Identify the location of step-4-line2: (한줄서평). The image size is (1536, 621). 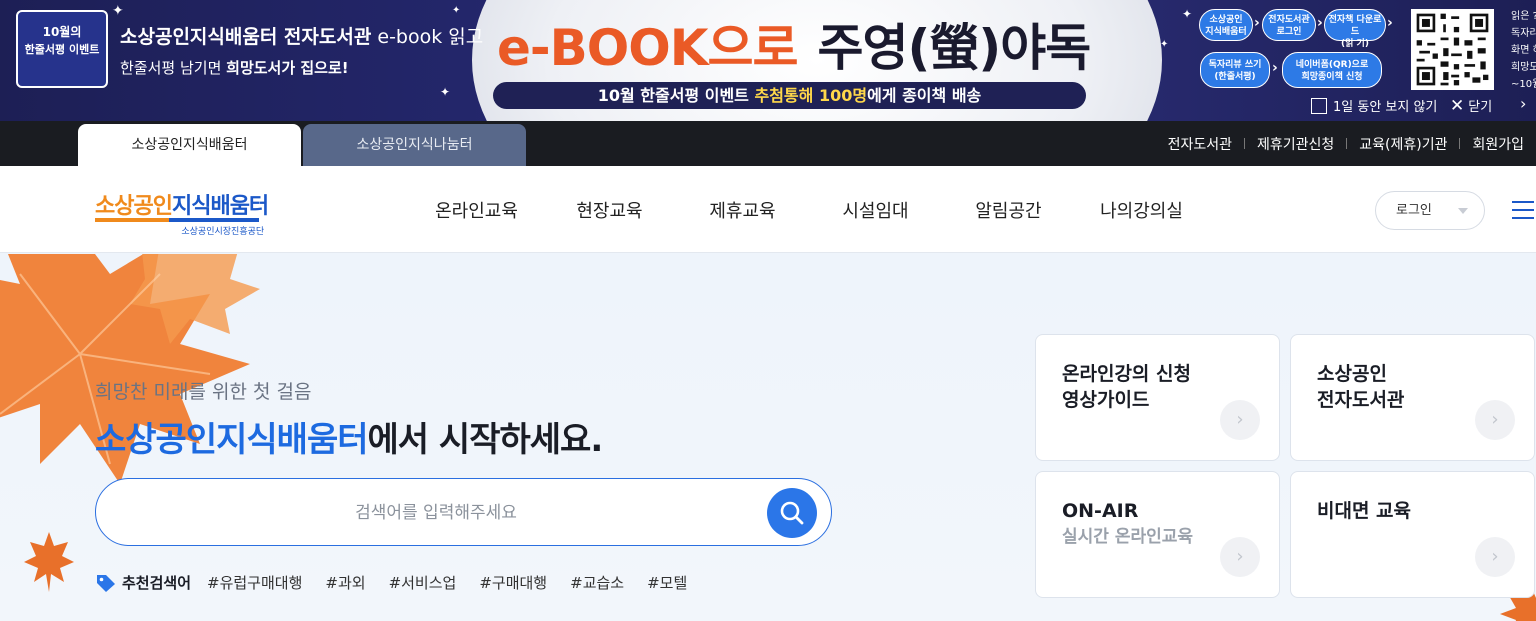
(1235, 77).